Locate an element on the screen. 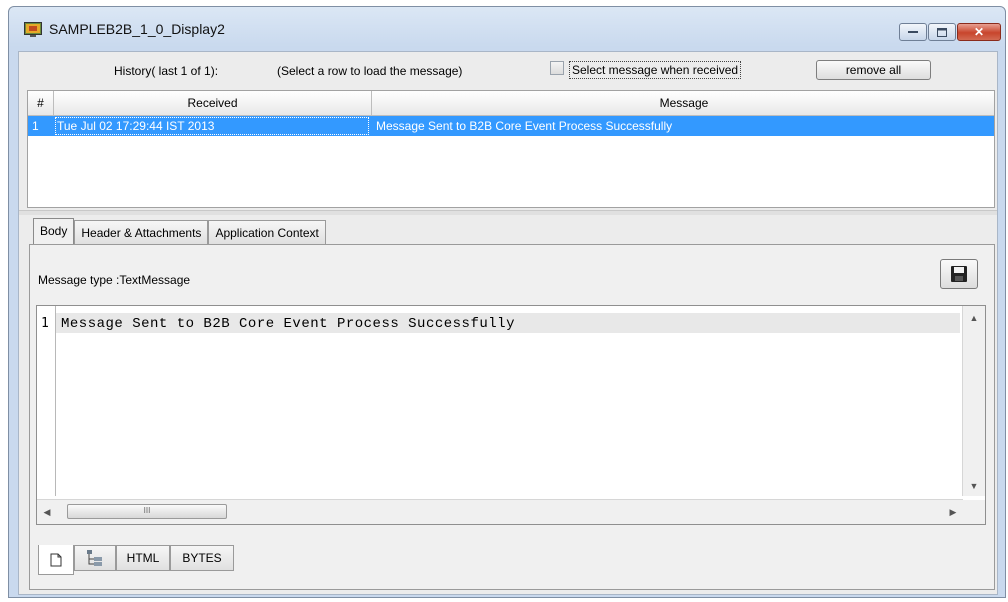  row-received: Tue Jul 02 17:29:44 IST 2013 is located at coordinates (212, 126).